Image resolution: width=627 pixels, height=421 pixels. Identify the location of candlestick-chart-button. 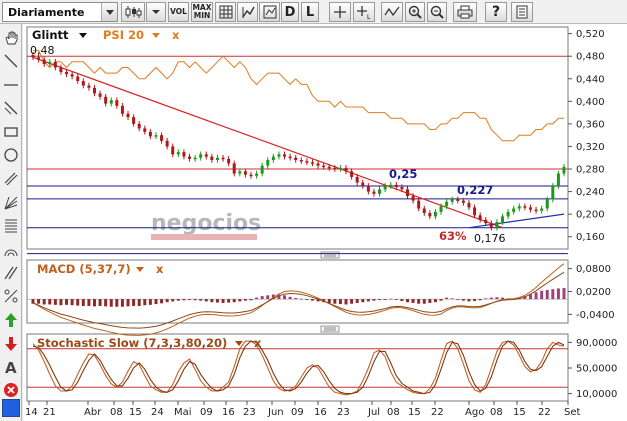
(133, 12).